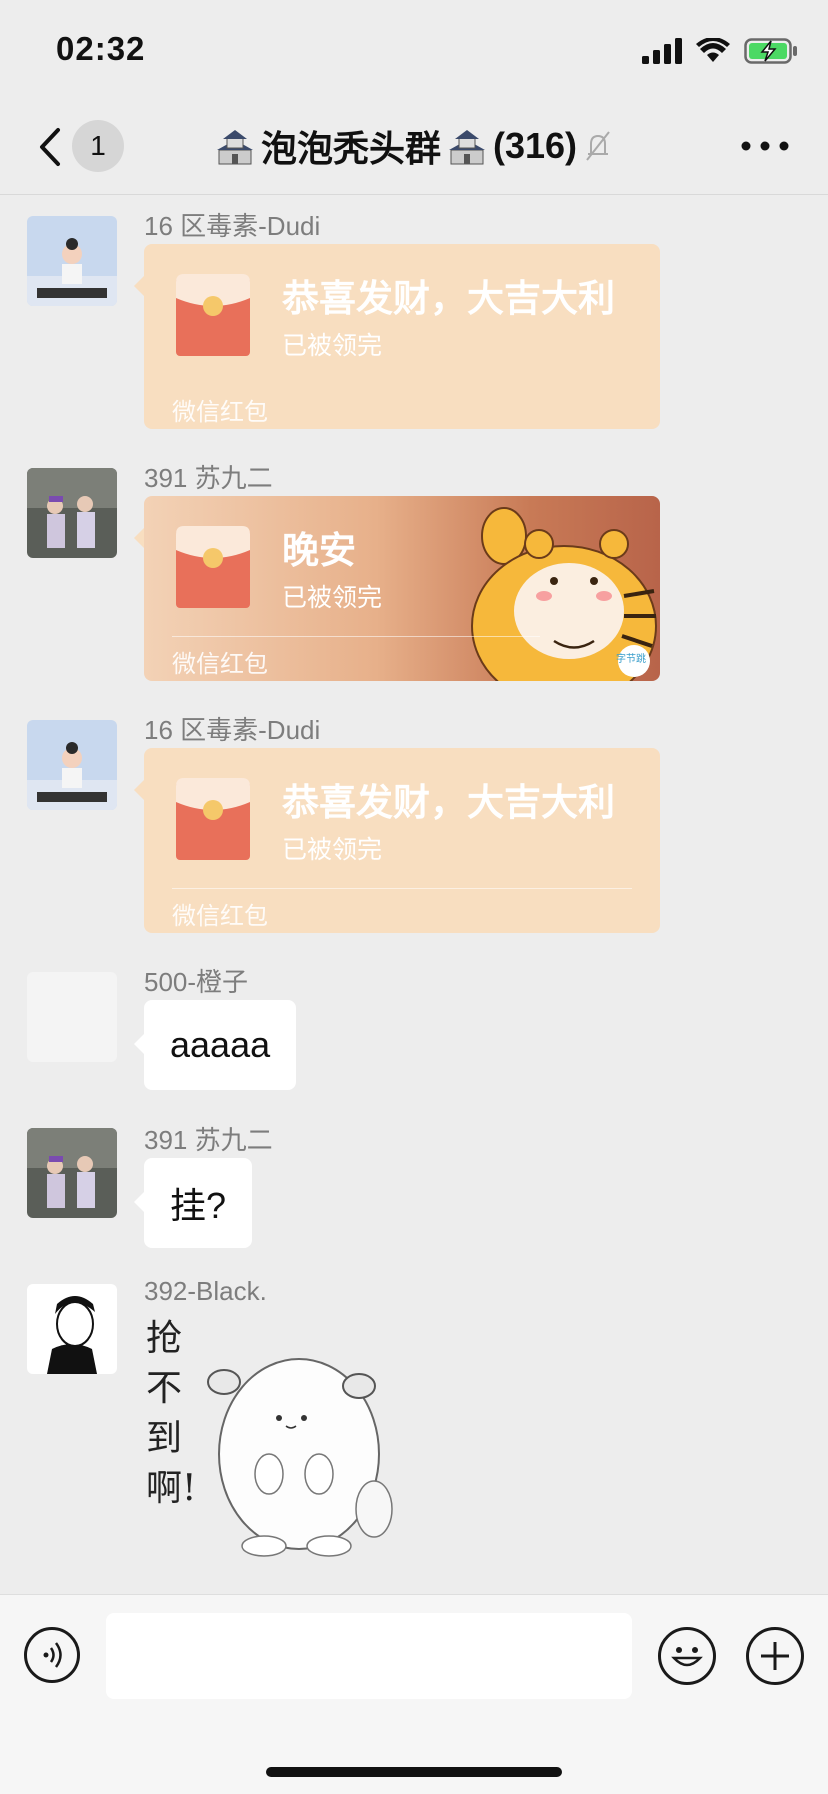  I want to click on member-count: (316), so click(535, 145).